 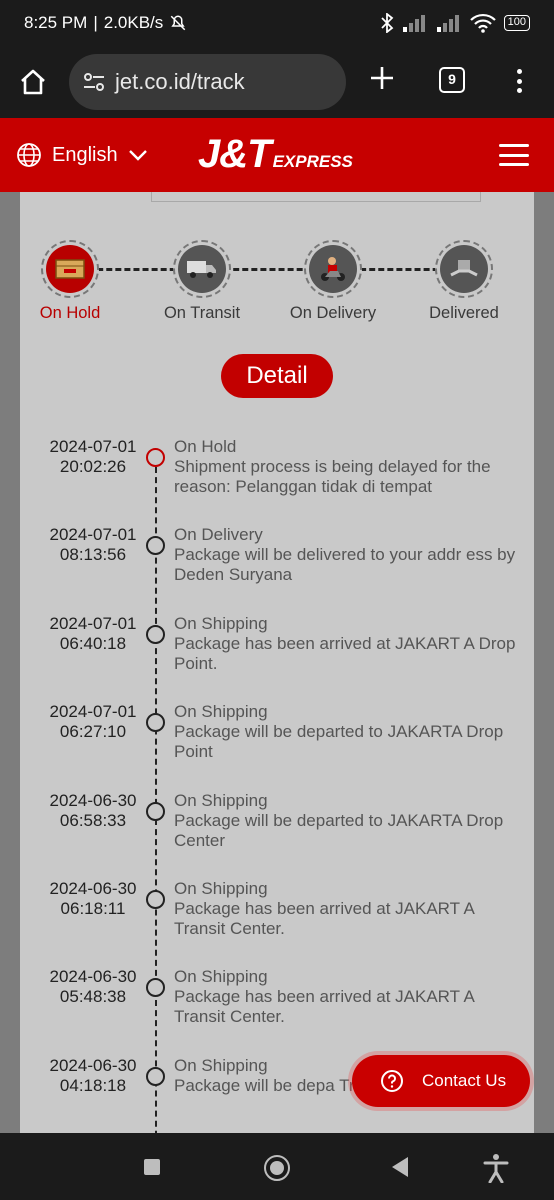 What do you see at coordinates (277, 376) in the screenshot?
I see `detail-button: Detail` at bounding box center [277, 376].